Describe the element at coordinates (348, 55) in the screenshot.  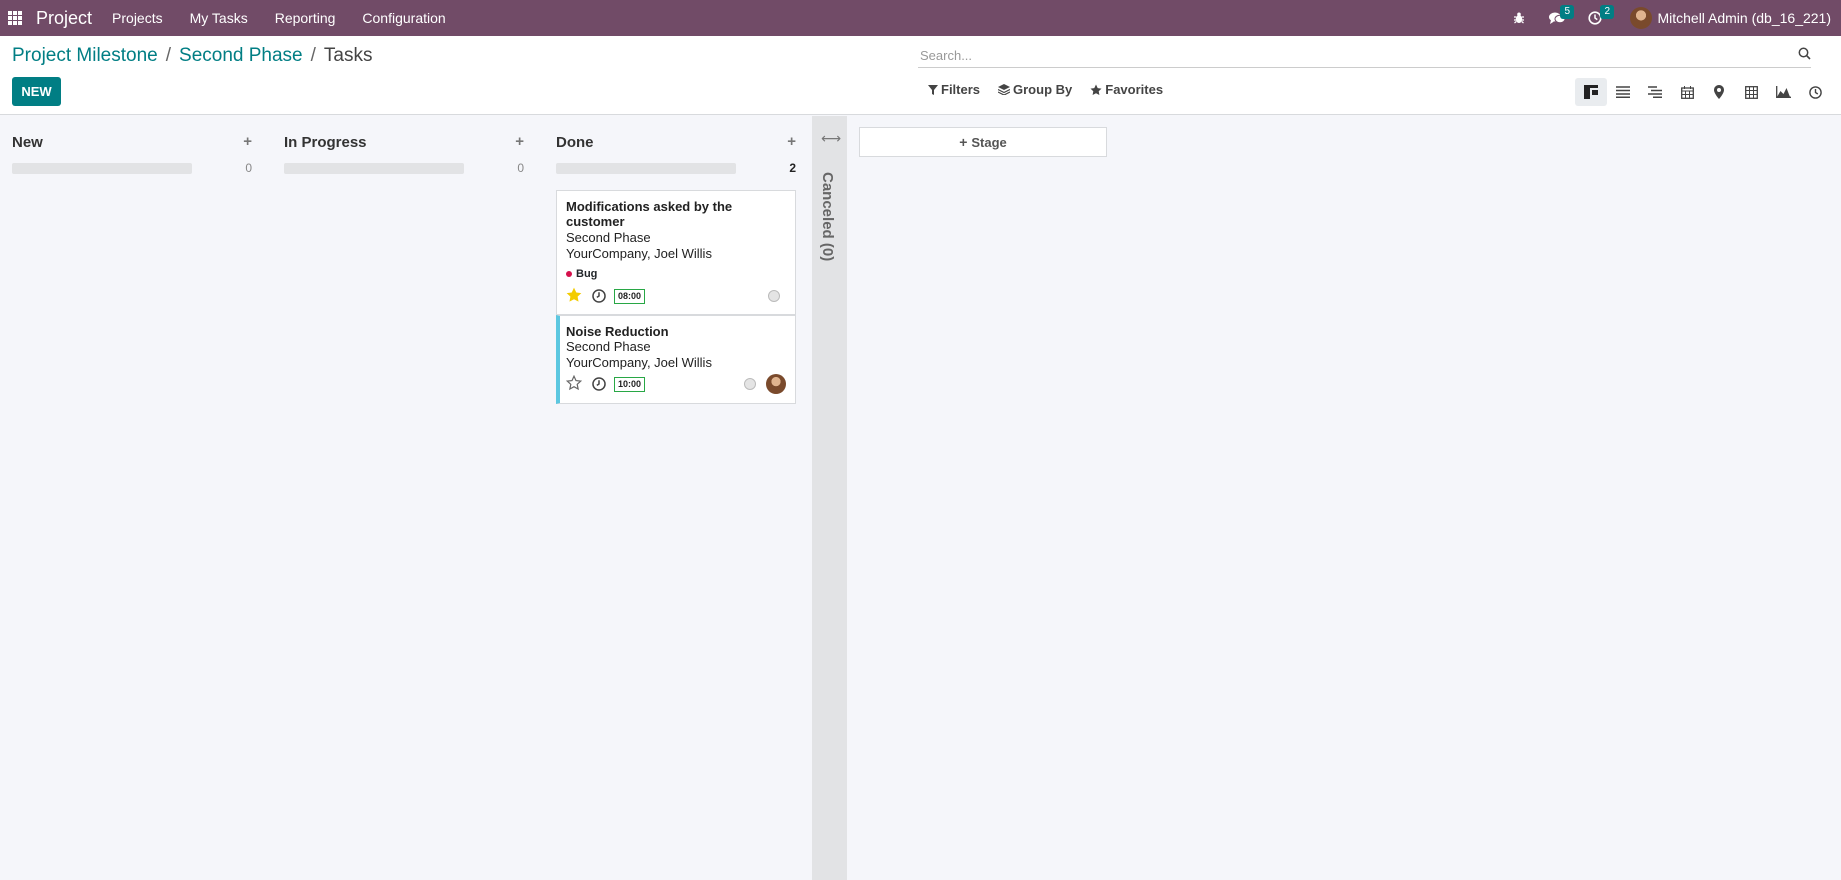
I see `breadcrumb-tasks: Tasks` at that location.